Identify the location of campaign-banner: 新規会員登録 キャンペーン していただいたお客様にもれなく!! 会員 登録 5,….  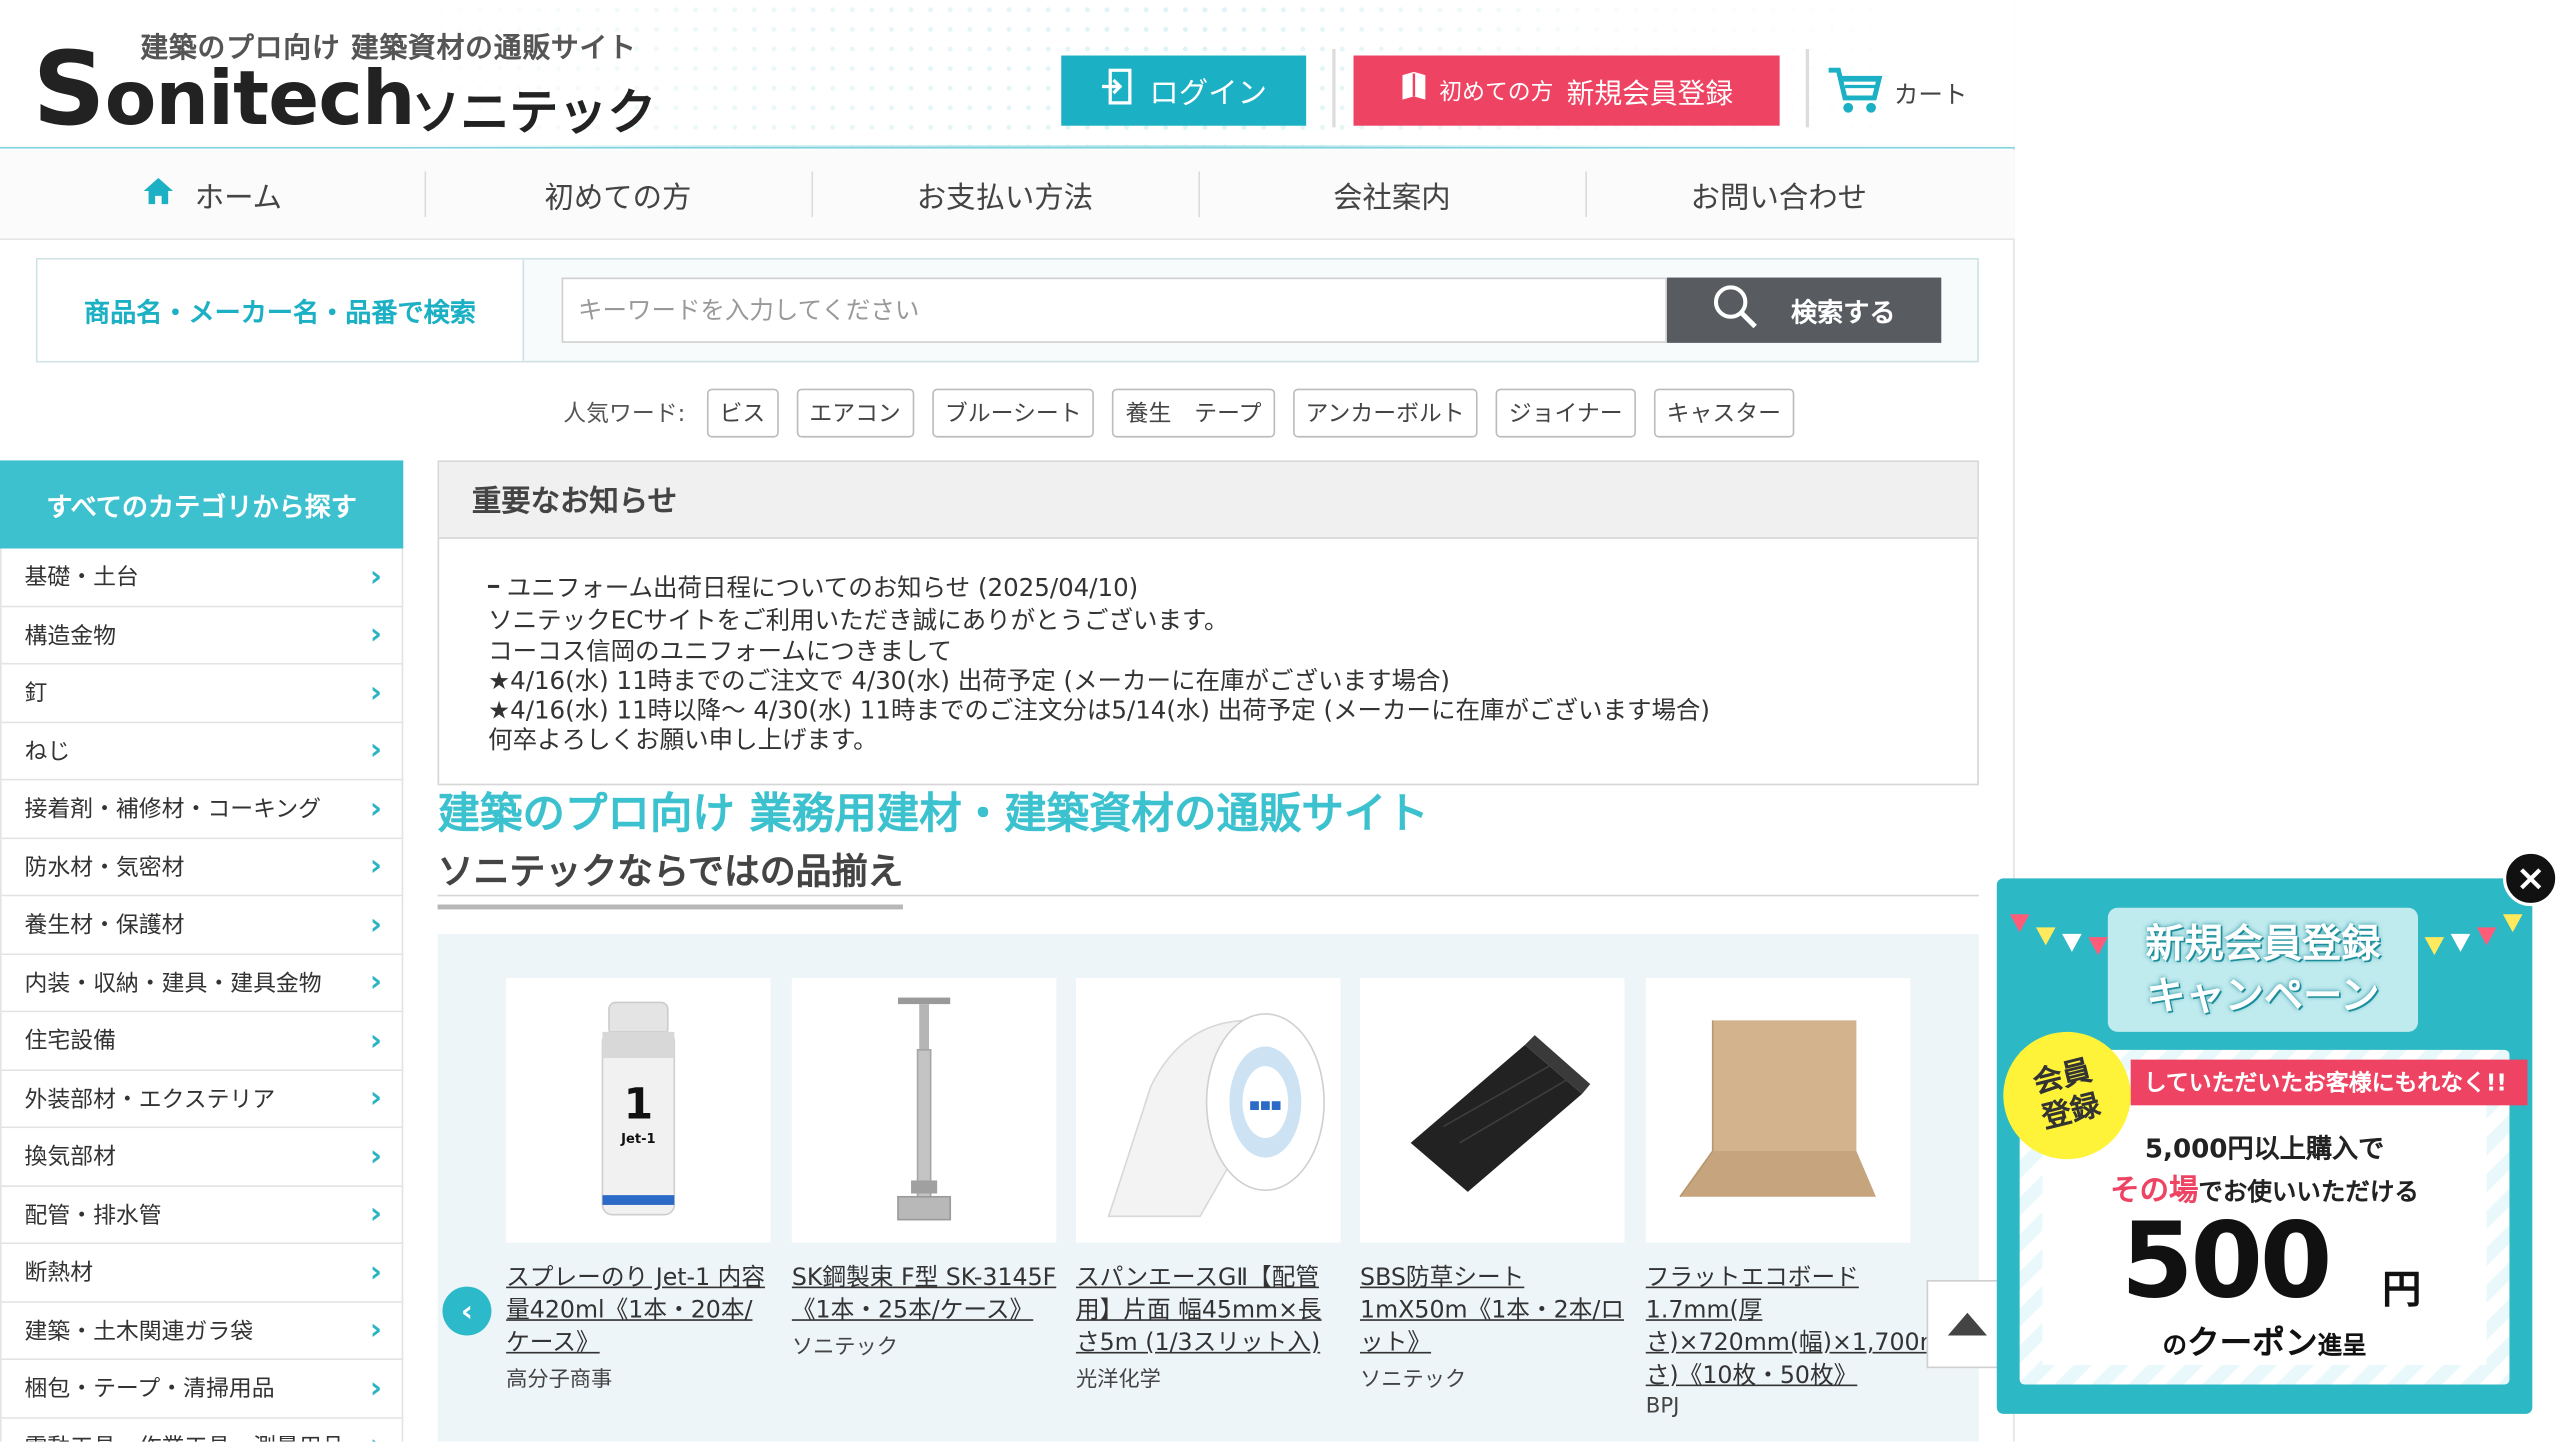
(2264, 1146).